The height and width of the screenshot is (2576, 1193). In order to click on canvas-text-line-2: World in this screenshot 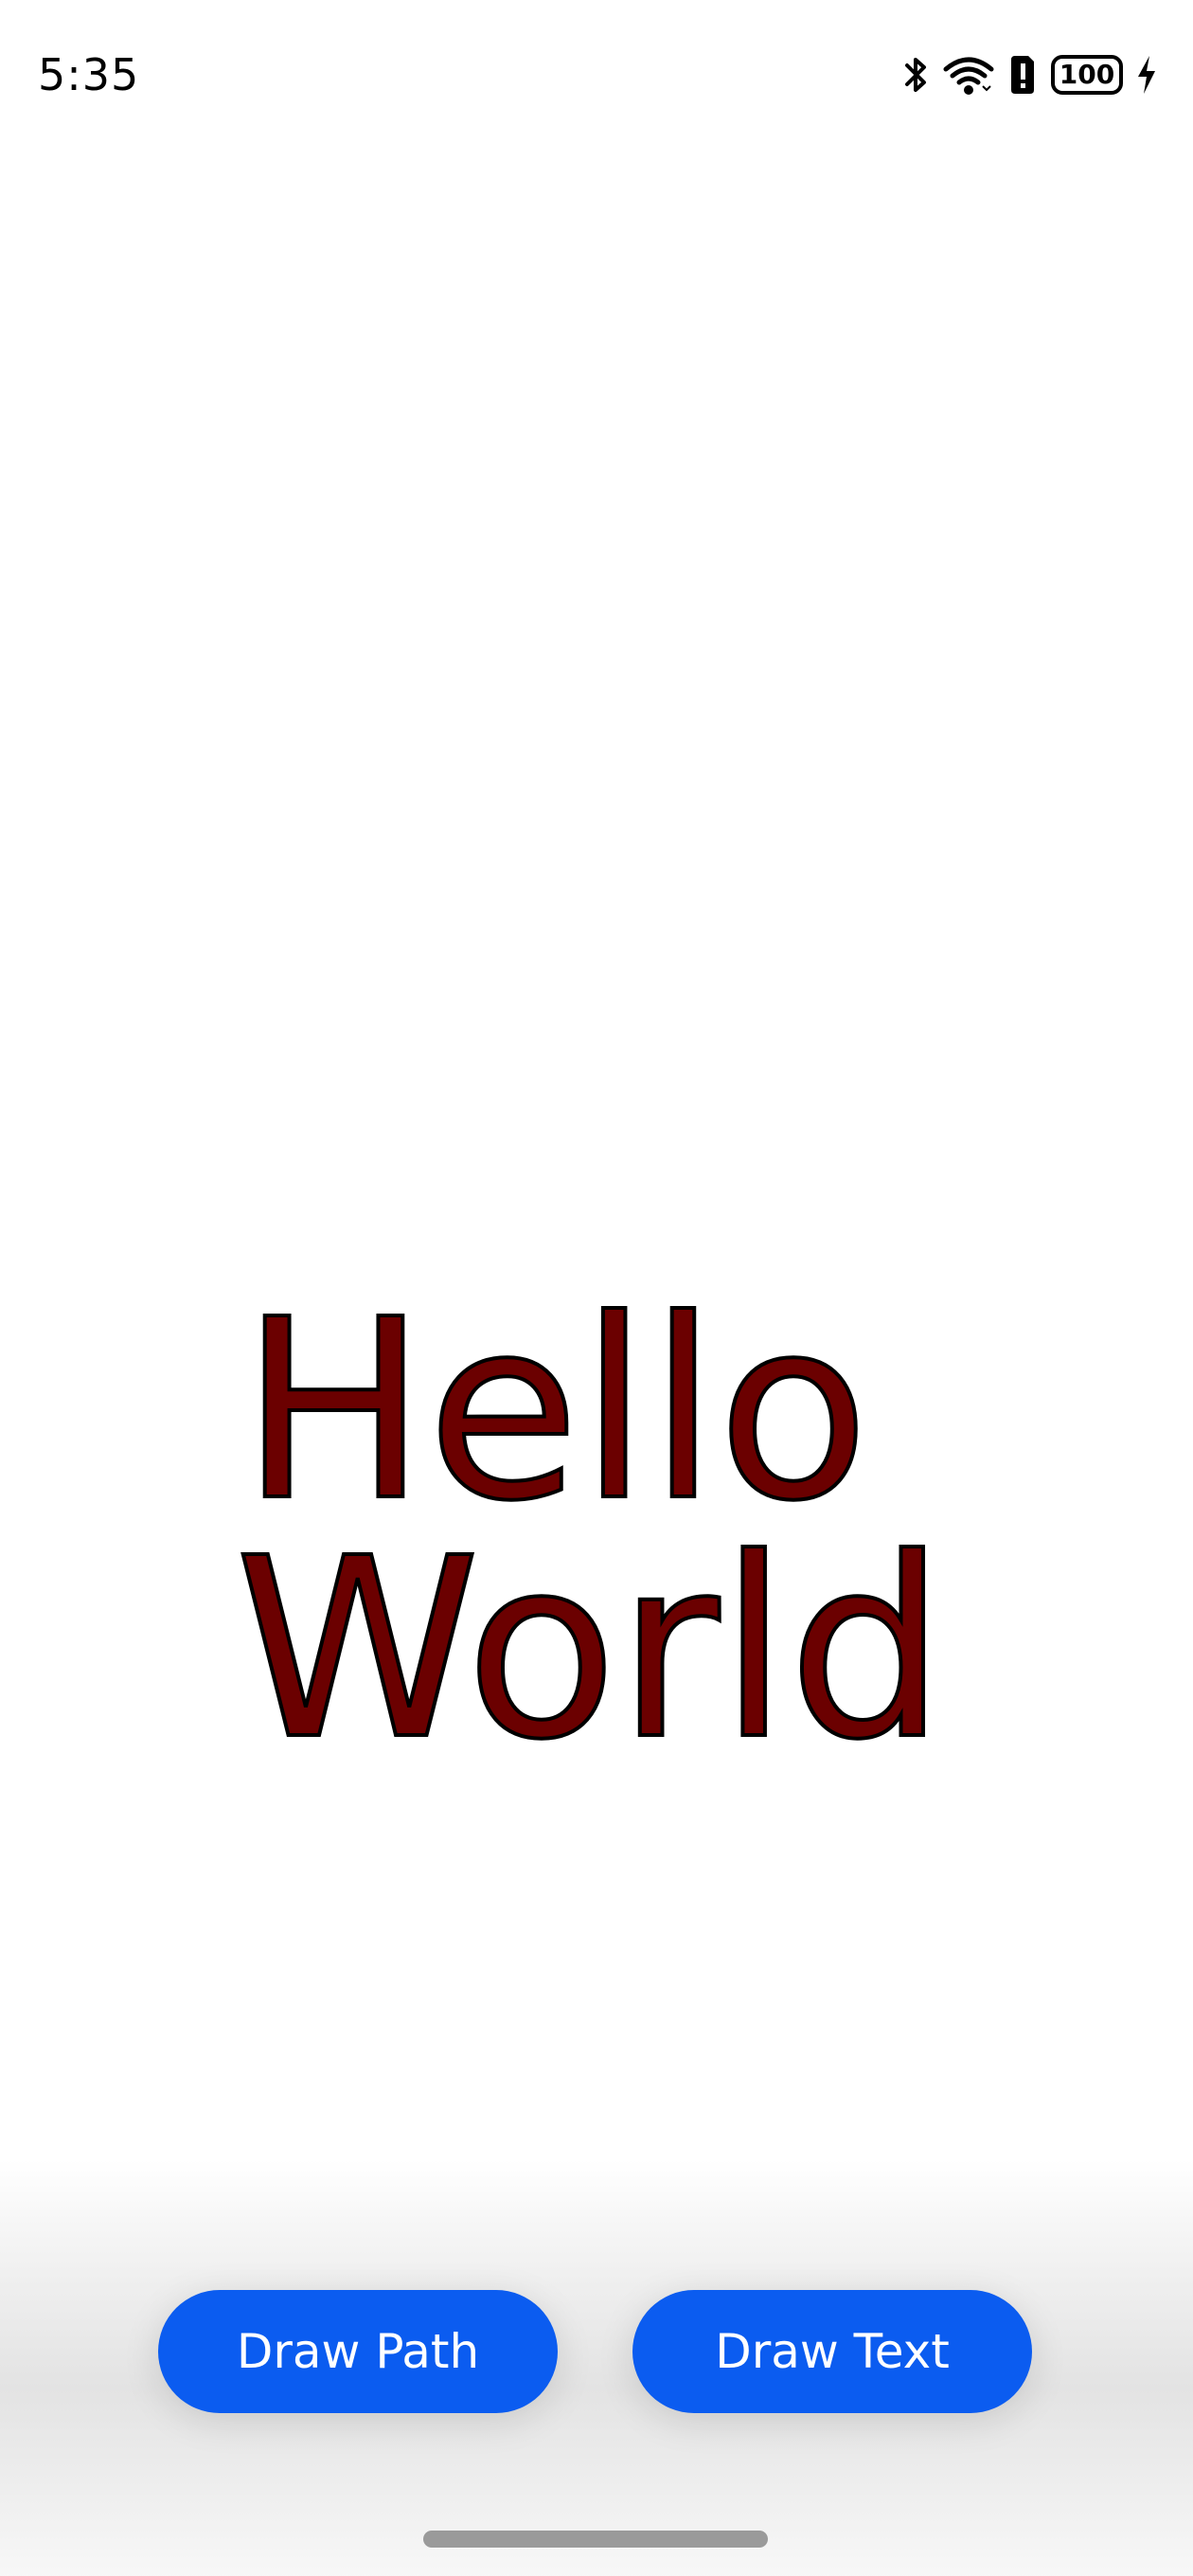, I will do `click(590, 1649)`.